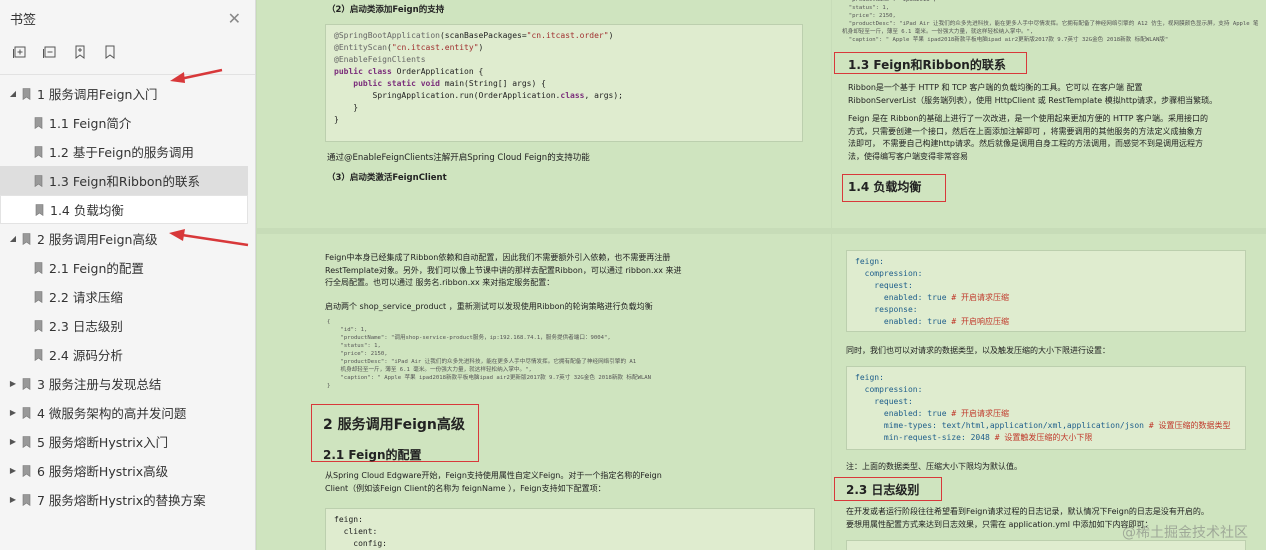  I want to click on toc-item-label: 4 微服务架构的高并发问题, so click(112, 413).